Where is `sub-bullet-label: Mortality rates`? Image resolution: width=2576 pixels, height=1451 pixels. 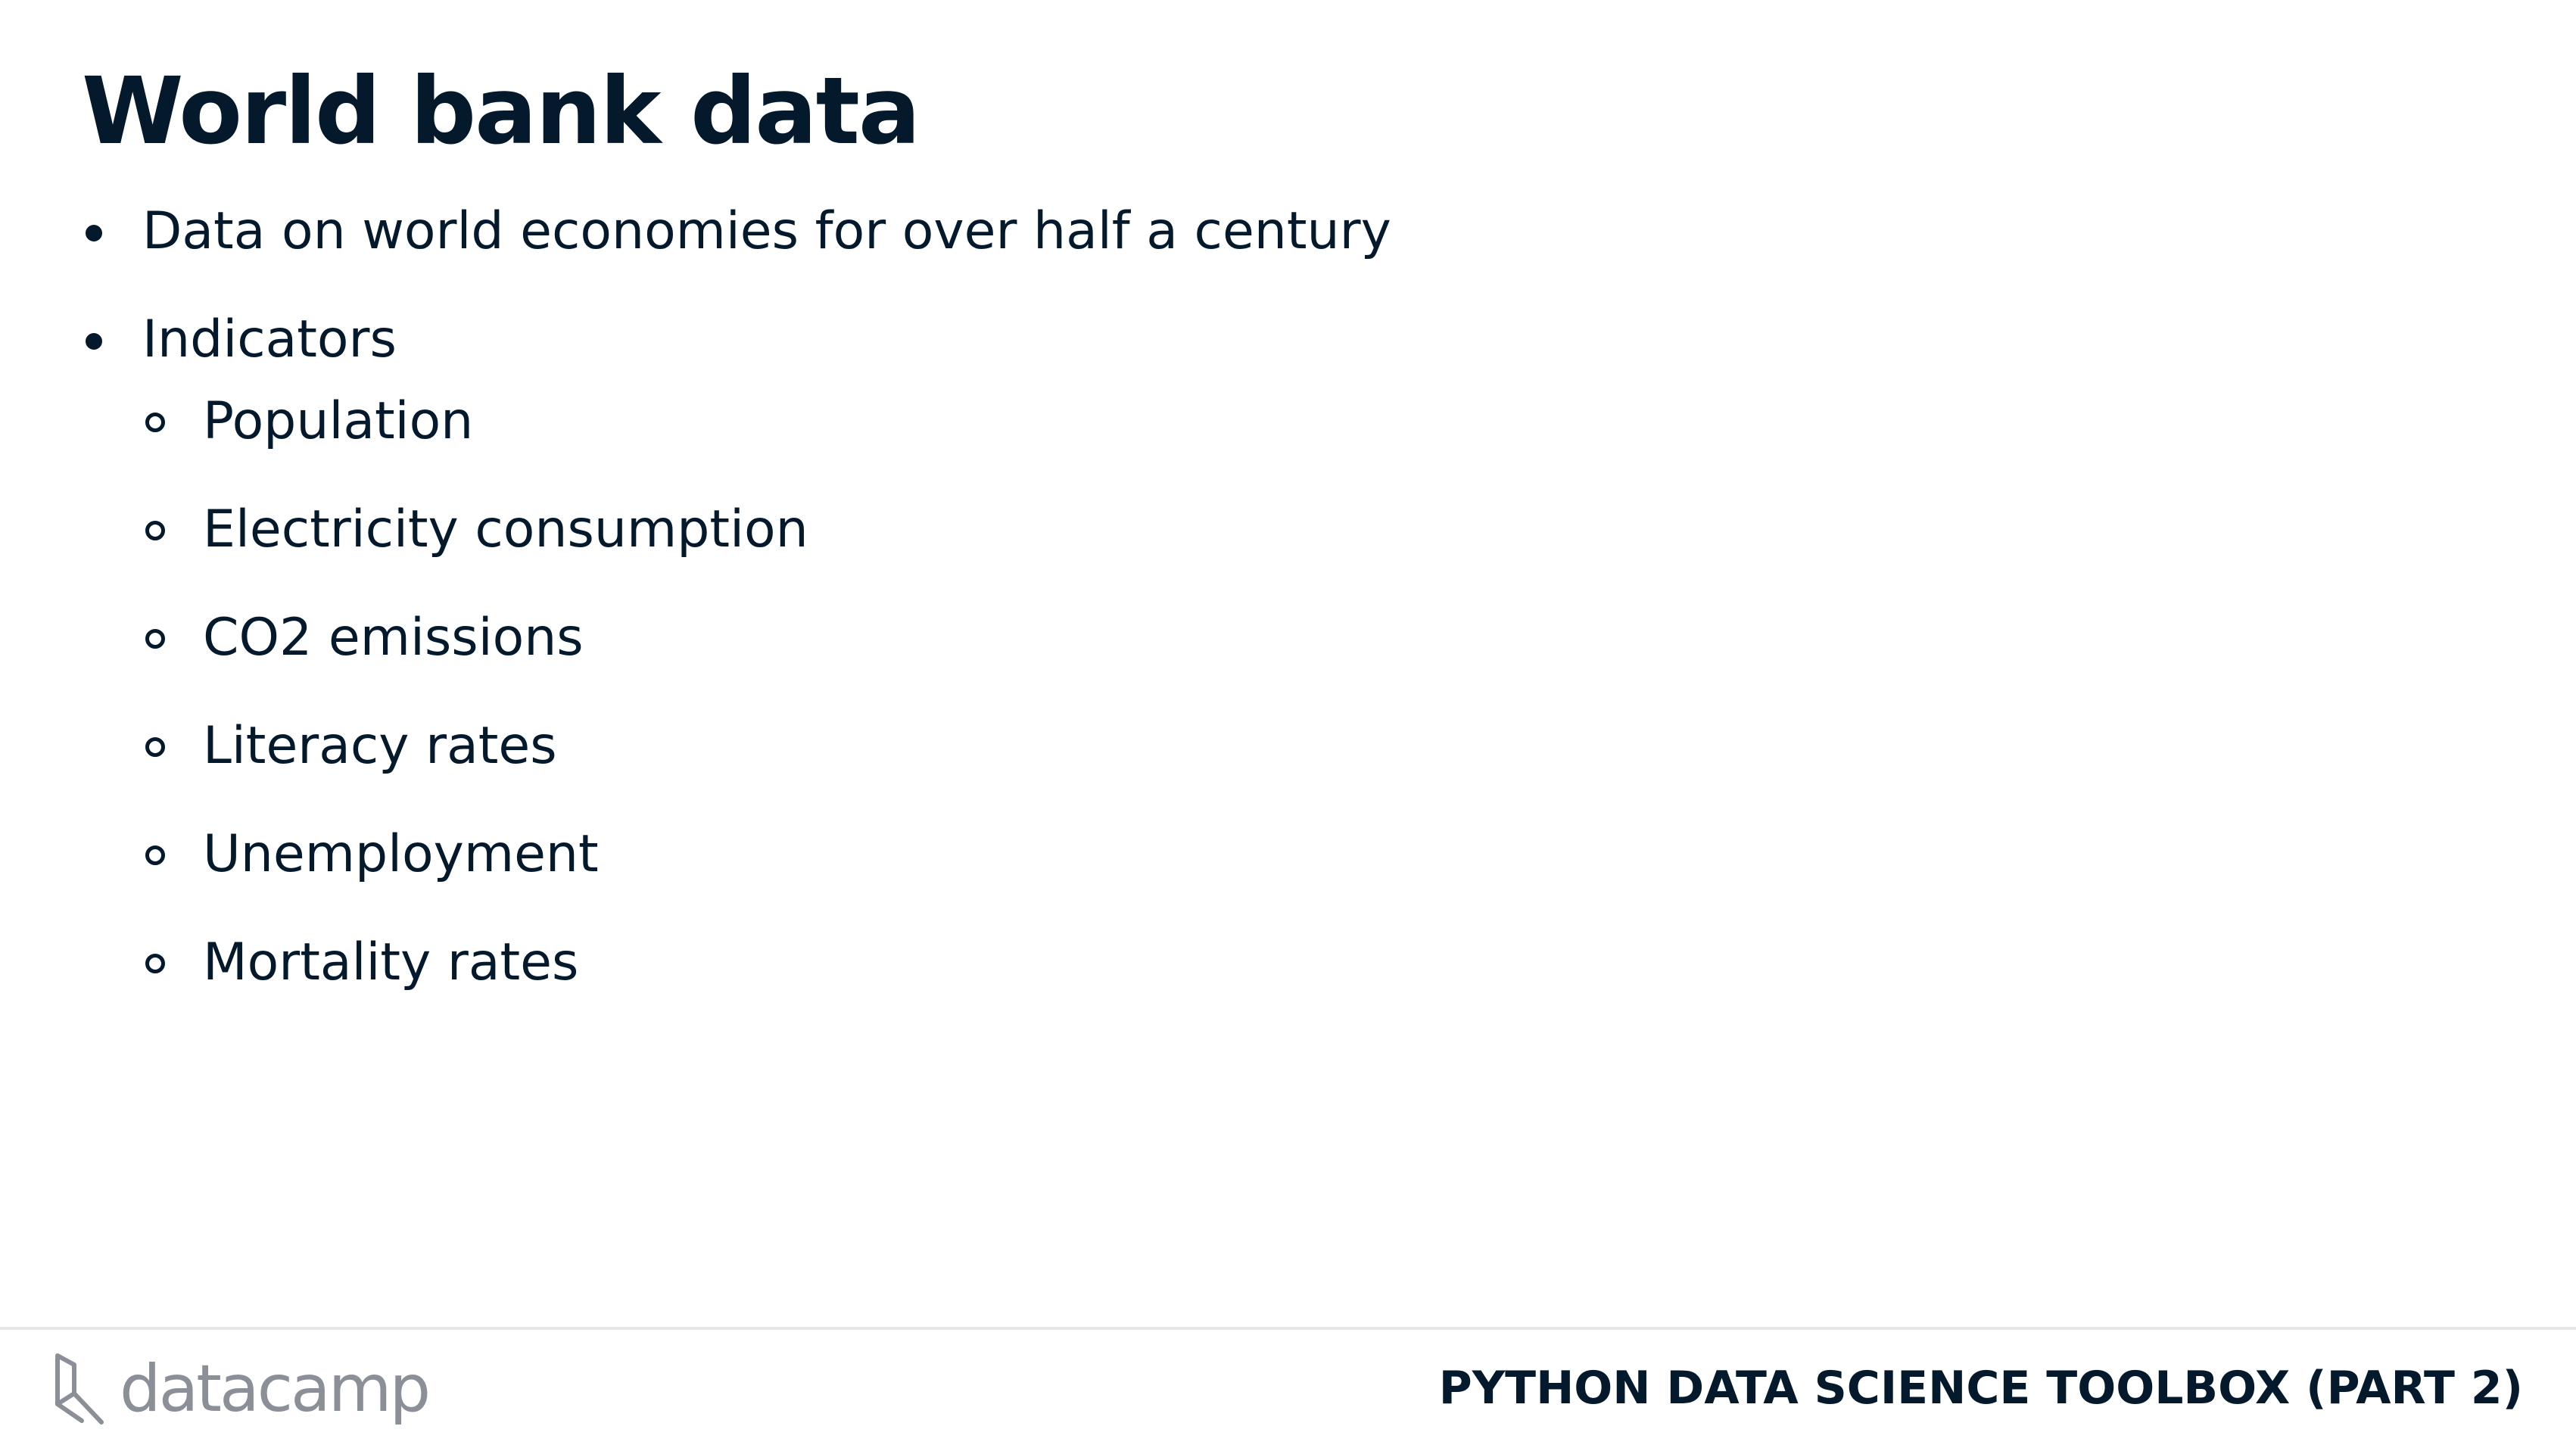
sub-bullet-label: Mortality rates is located at coordinates (391, 962).